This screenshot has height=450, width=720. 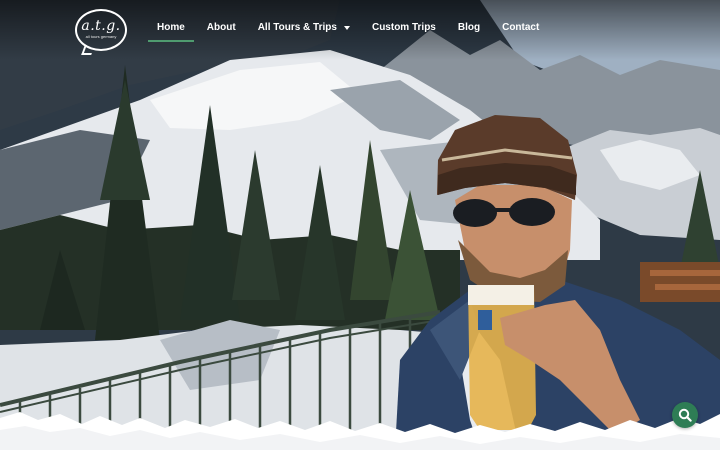 I want to click on torn-snow-edge, so click(x=360, y=431).